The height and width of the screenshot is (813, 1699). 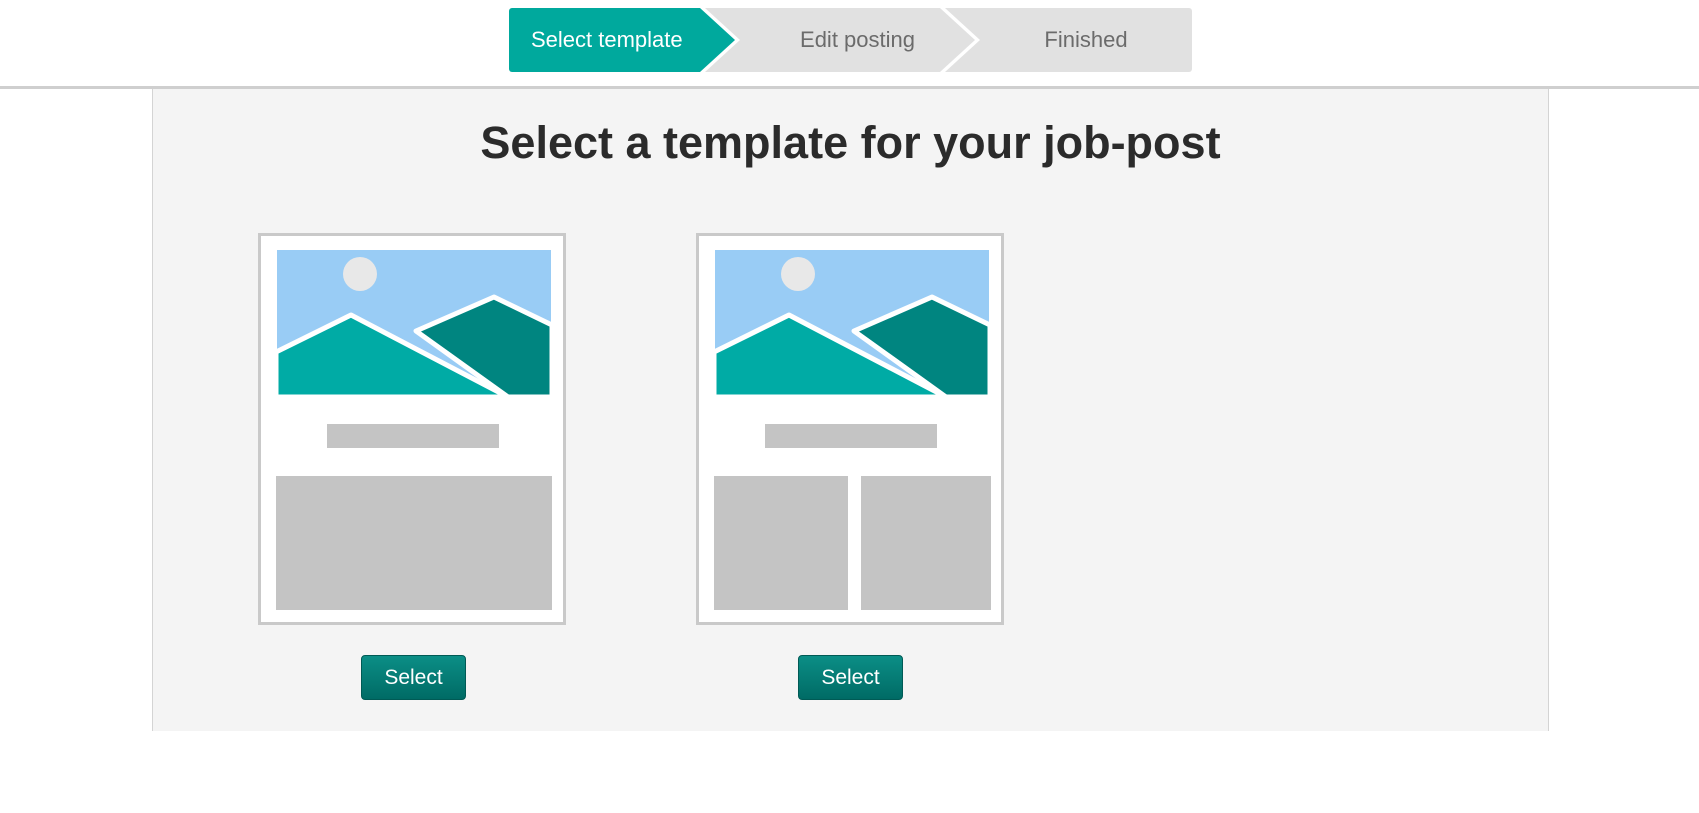 What do you see at coordinates (926, 543) in the screenshot?
I see `right-column-placeholder` at bounding box center [926, 543].